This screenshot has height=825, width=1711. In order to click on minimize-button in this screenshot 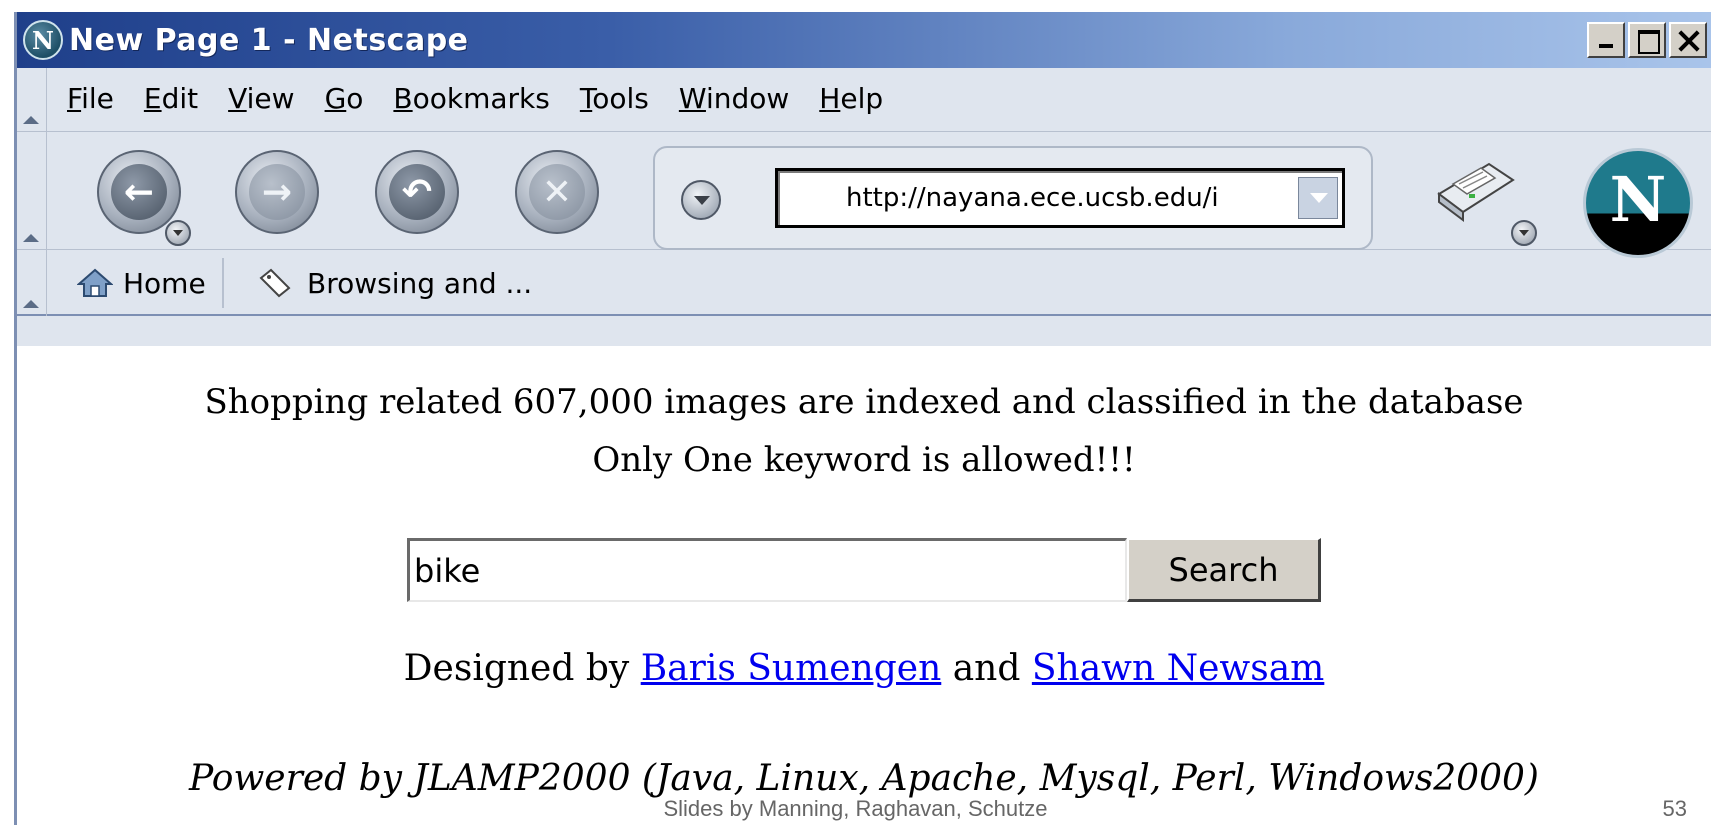, I will do `click(1606, 40)`.